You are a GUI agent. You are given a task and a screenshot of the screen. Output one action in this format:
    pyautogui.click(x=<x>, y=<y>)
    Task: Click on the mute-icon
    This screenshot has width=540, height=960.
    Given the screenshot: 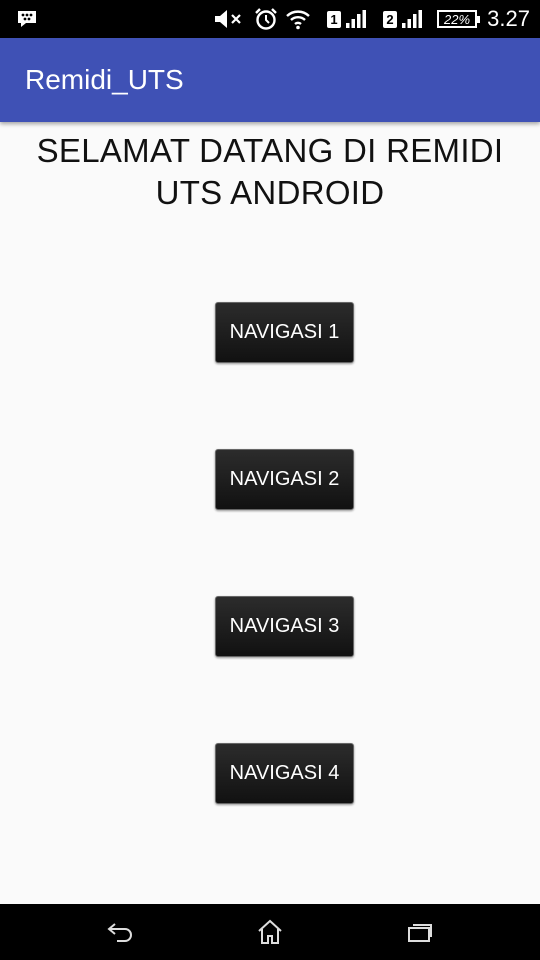 What is the action you would take?
    pyautogui.click(x=229, y=19)
    